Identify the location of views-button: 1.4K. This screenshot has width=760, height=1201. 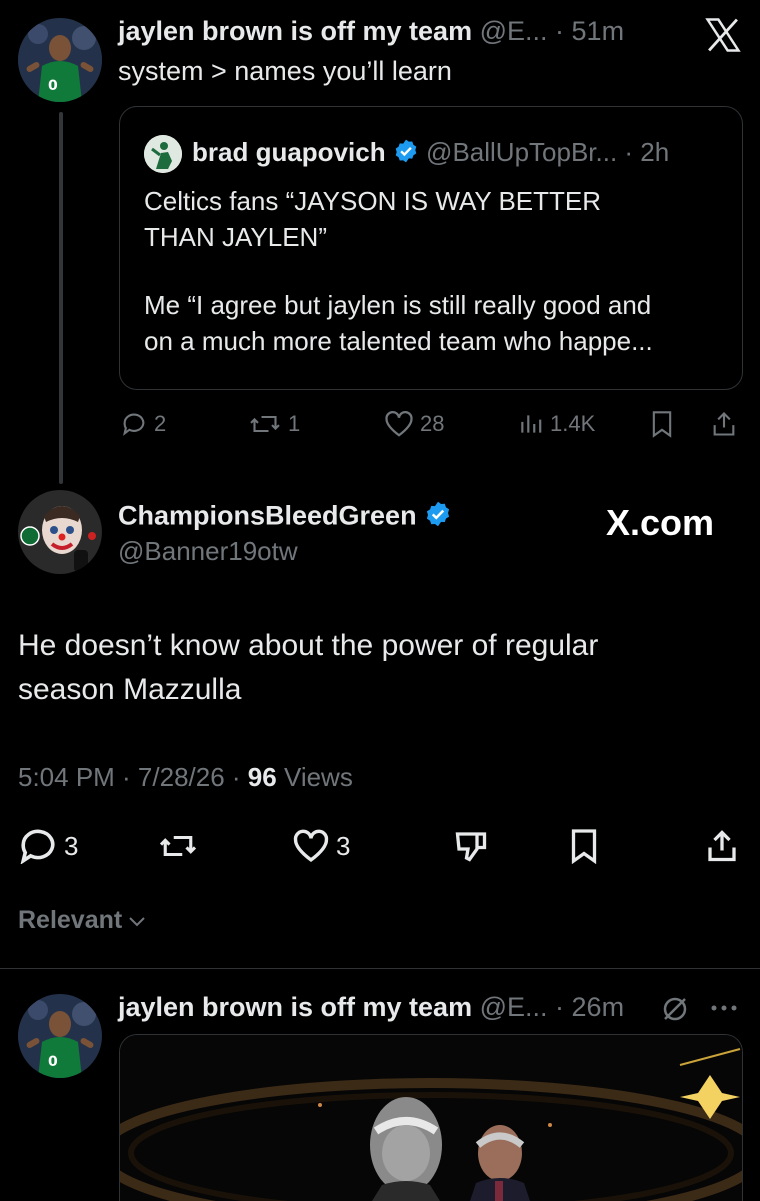
(556, 424).